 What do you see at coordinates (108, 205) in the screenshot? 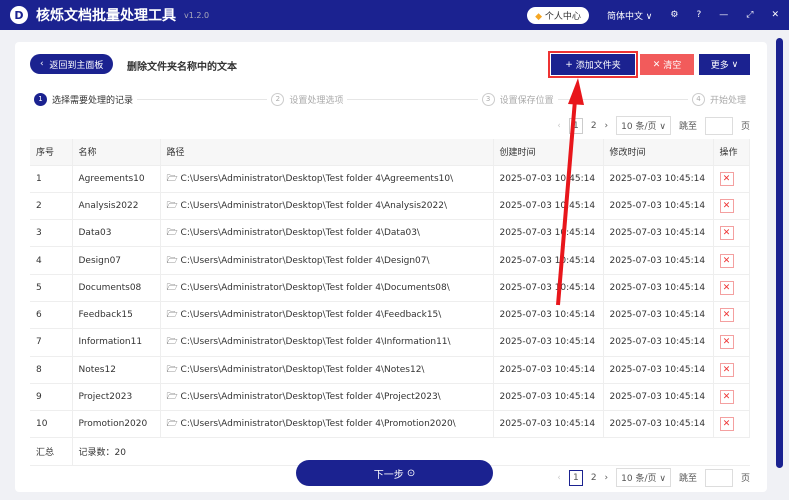
I see `cell-text: Analysis2022` at bounding box center [108, 205].